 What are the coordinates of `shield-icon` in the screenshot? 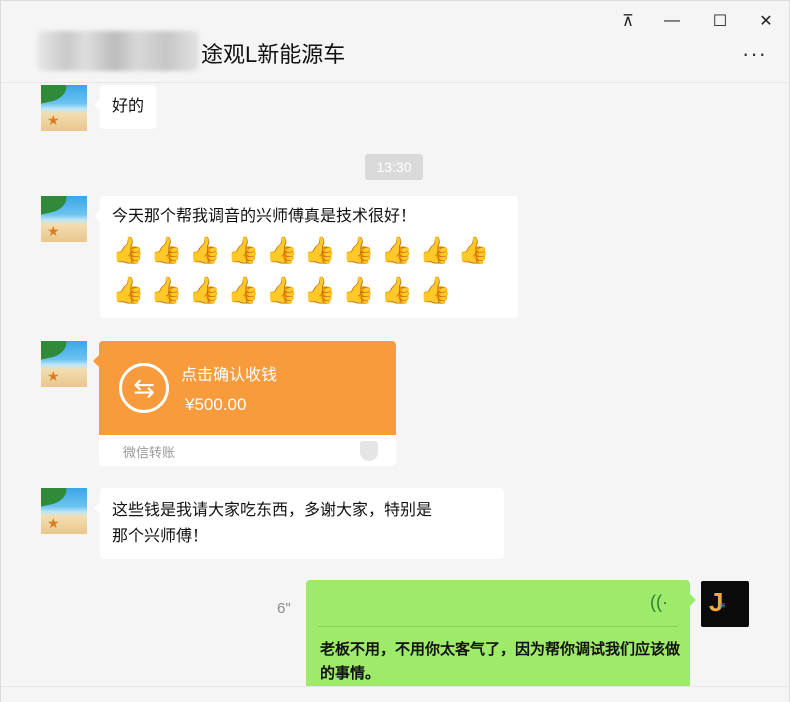 It's located at (369, 451).